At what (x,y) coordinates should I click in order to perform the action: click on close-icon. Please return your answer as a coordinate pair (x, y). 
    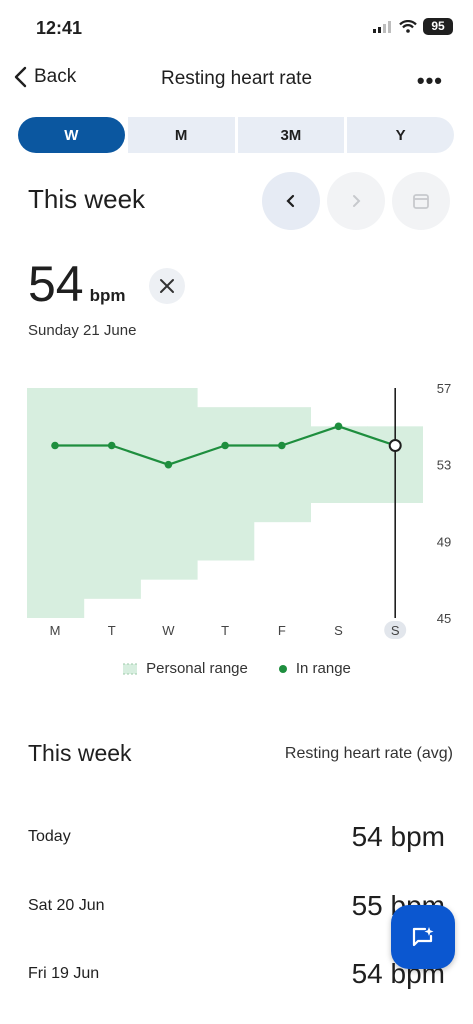
    Looking at the image, I should click on (167, 286).